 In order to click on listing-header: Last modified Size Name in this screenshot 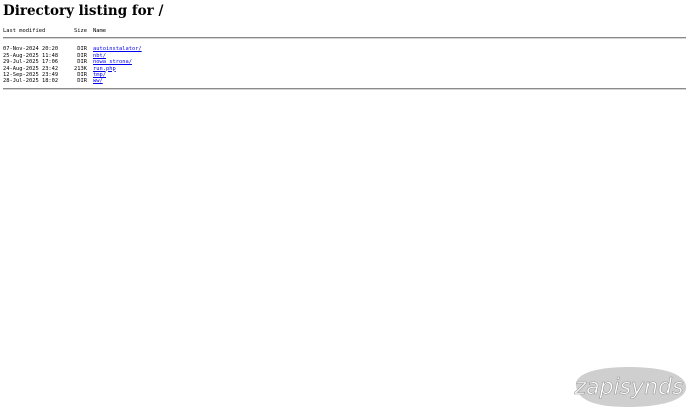, I will do `click(72, 31)`.